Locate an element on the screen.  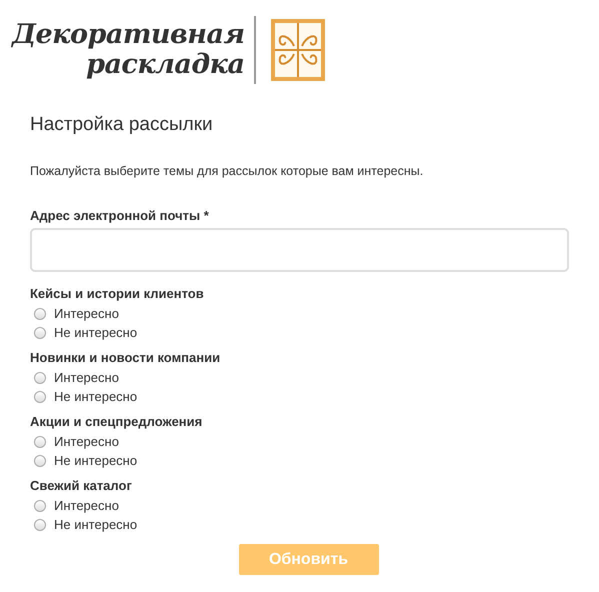
description-text: Пожалуйста выберите темы для рассылок которые вам интересны. is located at coordinates (227, 171).